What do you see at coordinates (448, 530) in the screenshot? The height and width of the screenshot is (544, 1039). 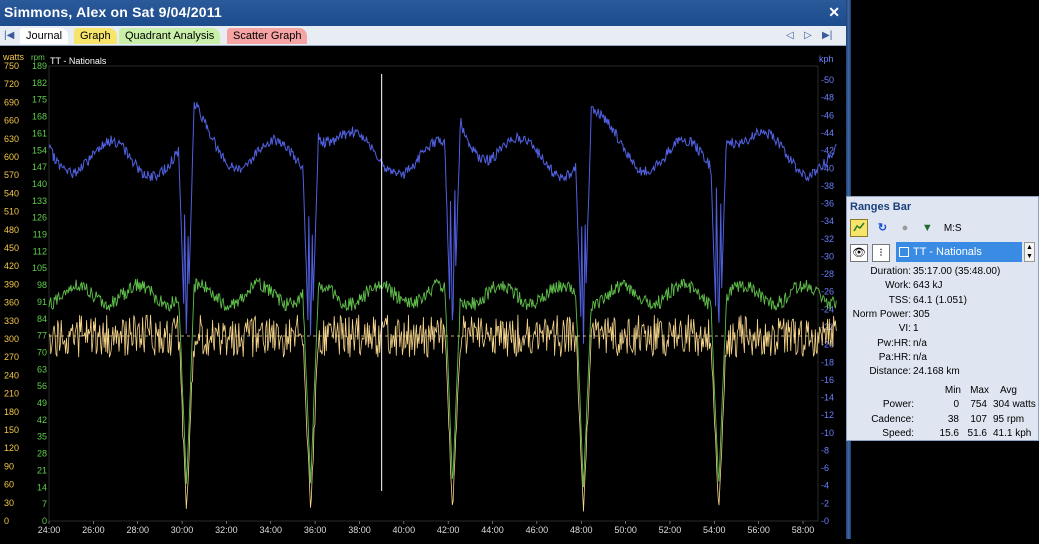 I see `x-tick-label: 42:00` at bounding box center [448, 530].